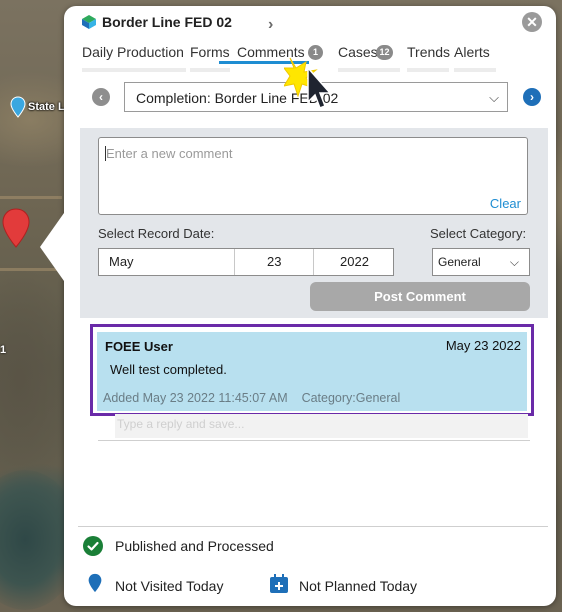 This screenshot has width=562, height=612. Describe the element at coordinates (93, 546) in the screenshot. I see `check-circle-icon` at that location.